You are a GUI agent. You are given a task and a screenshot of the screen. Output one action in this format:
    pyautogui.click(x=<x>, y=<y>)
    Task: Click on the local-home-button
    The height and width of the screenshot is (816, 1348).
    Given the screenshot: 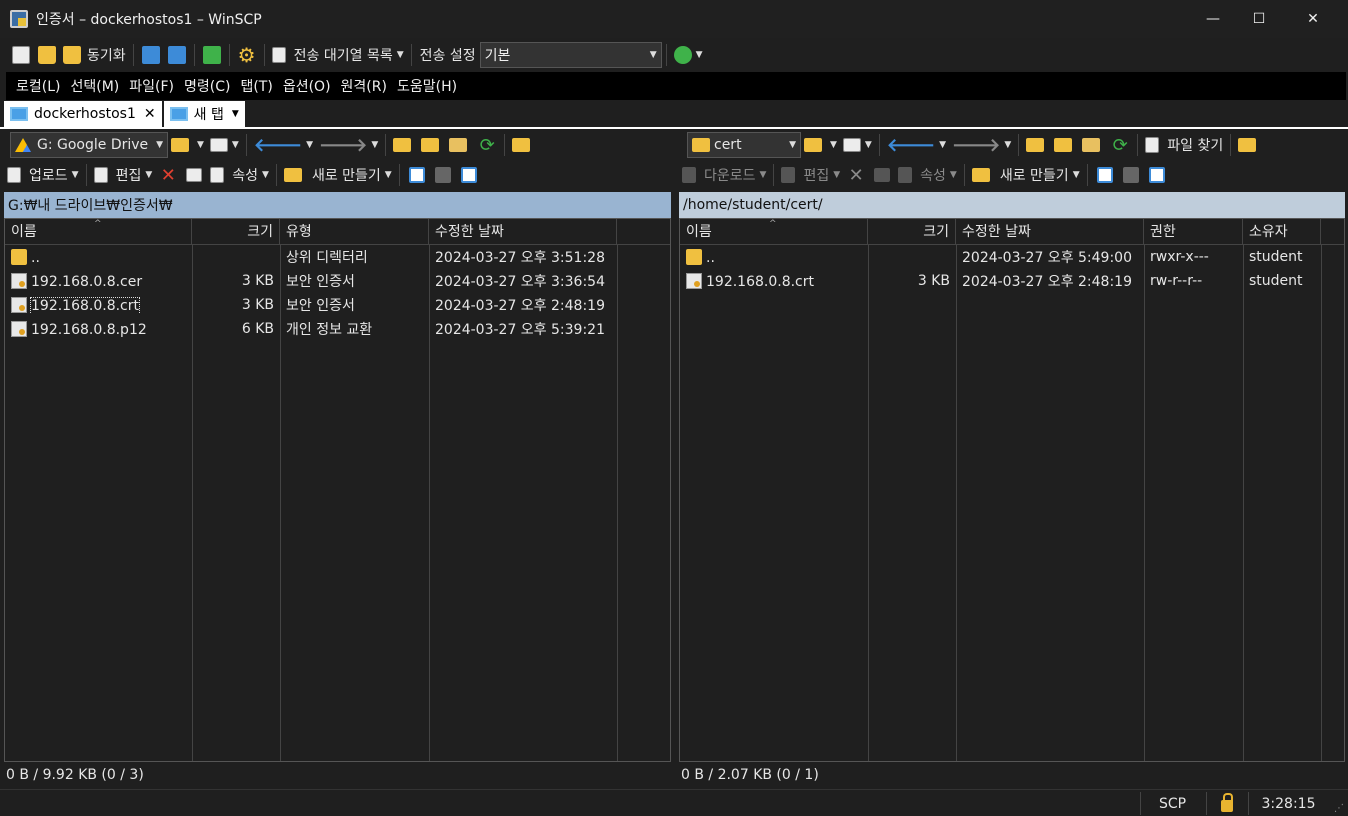 What is the action you would take?
    pyautogui.click(x=460, y=145)
    